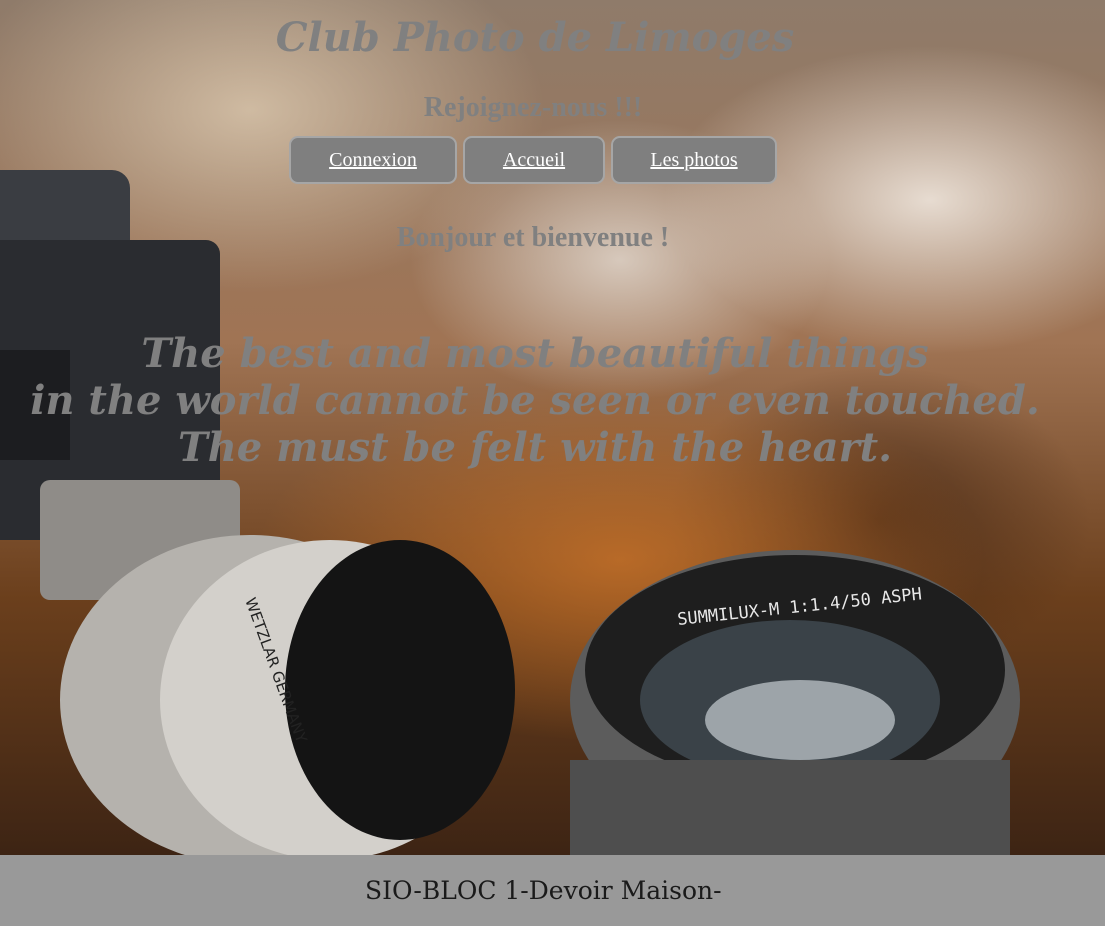 This screenshot has width=1105, height=926. Describe the element at coordinates (800, 720) in the screenshot. I see `right-lens-reflection` at that location.